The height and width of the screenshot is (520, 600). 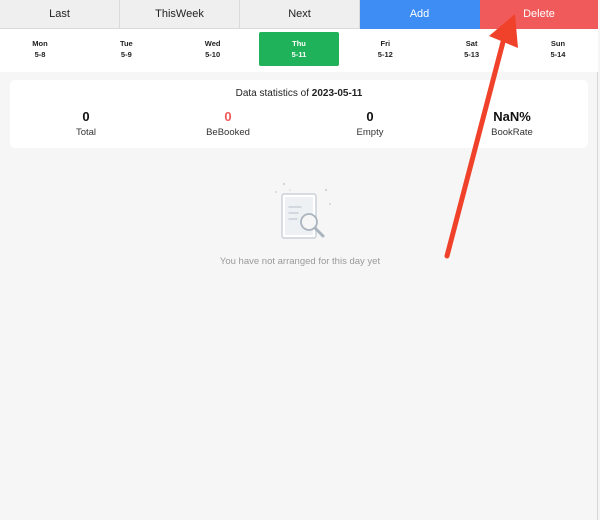 I want to click on empty-state-message: You have not arranged for this day yet, so click(x=300, y=261).